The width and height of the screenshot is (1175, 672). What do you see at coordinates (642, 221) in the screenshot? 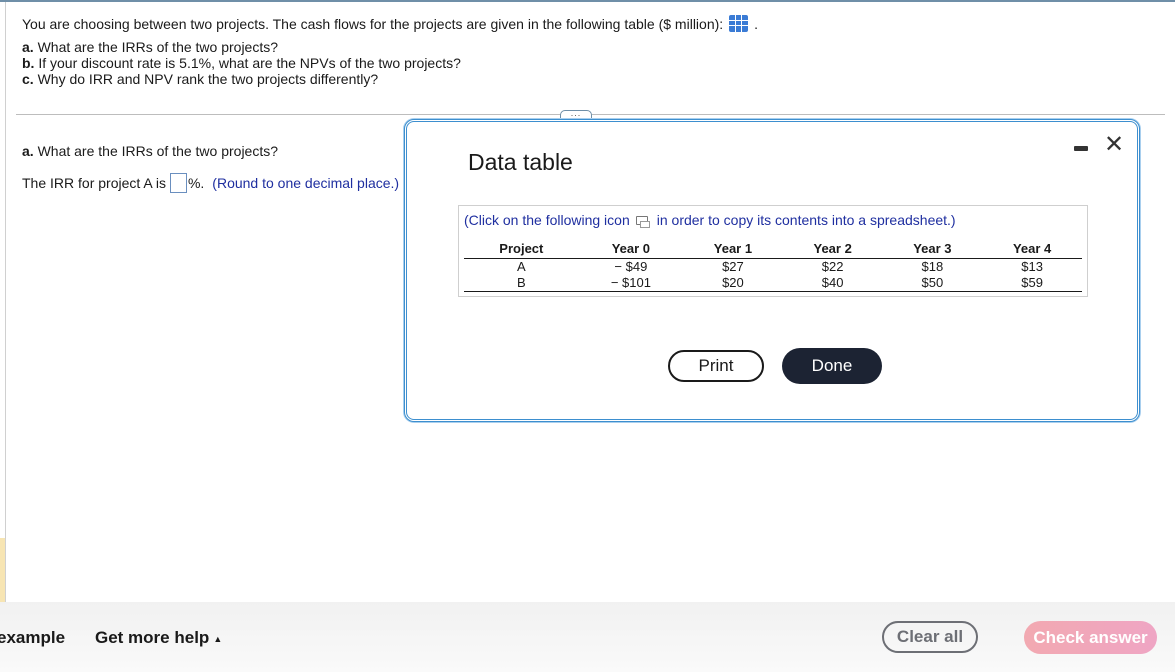
I see `copy-to-spreadsheet-icon` at bounding box center [642, 221].